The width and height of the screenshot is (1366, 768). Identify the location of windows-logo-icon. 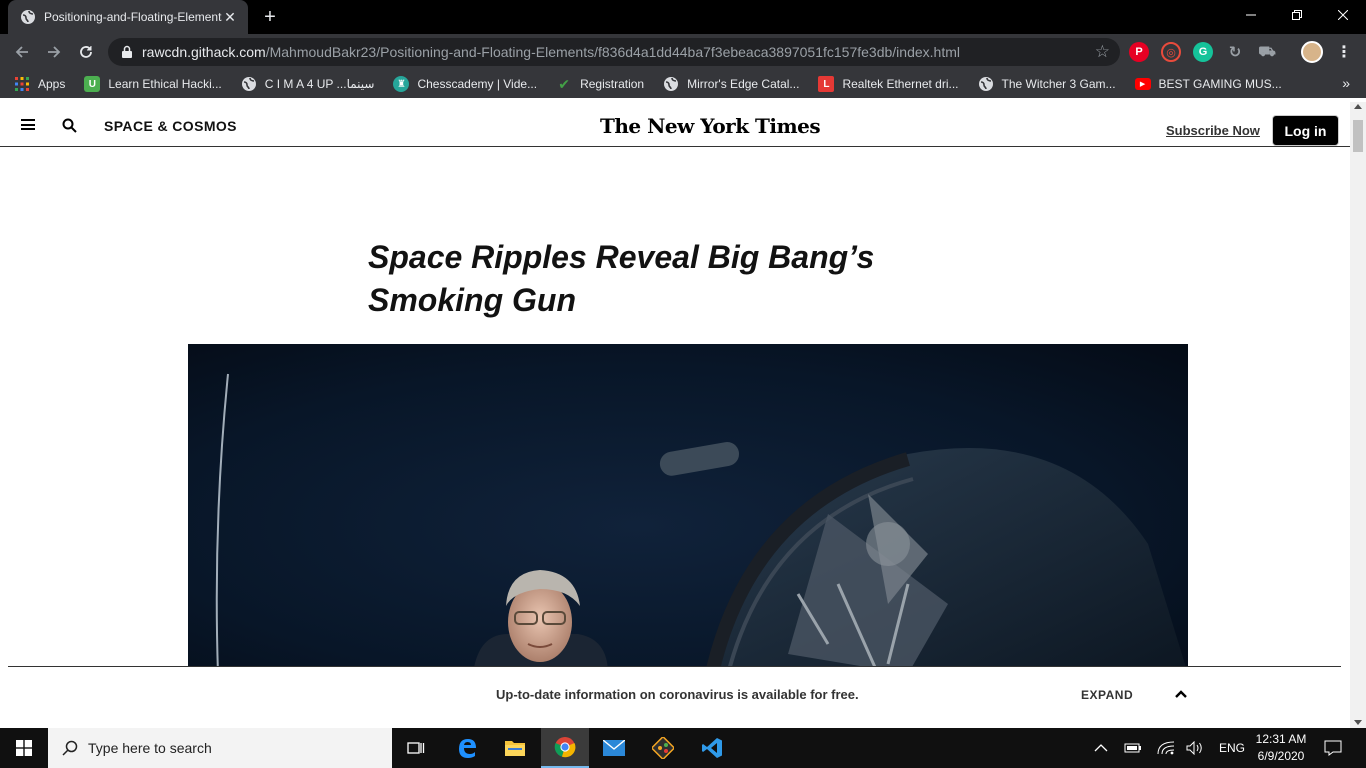
(24, 748).